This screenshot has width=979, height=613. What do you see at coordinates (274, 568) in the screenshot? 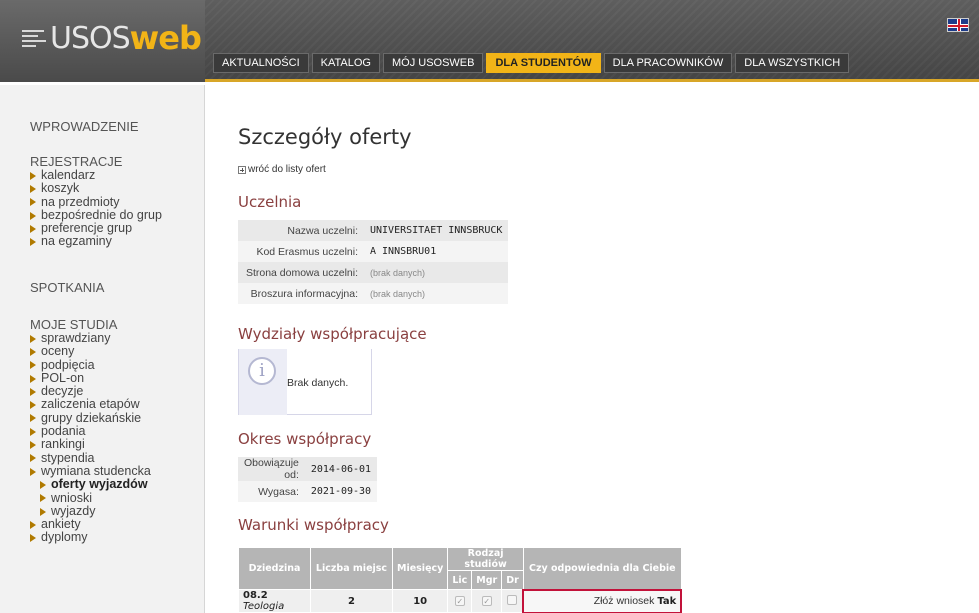
I see `header-dziedzina: Dziedzina` at bounding box center [274, 568].